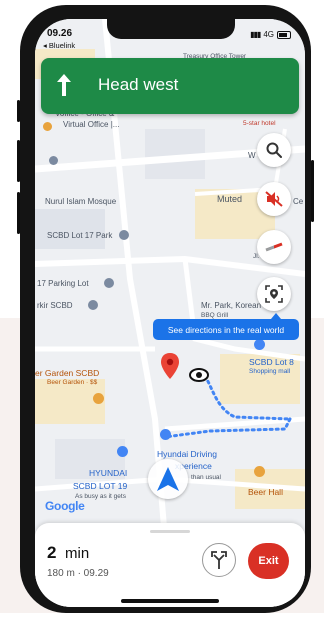 The image size is (324, 617). I want to click on map-label-parking17: 17 Parking Lot, so click(63, 283).